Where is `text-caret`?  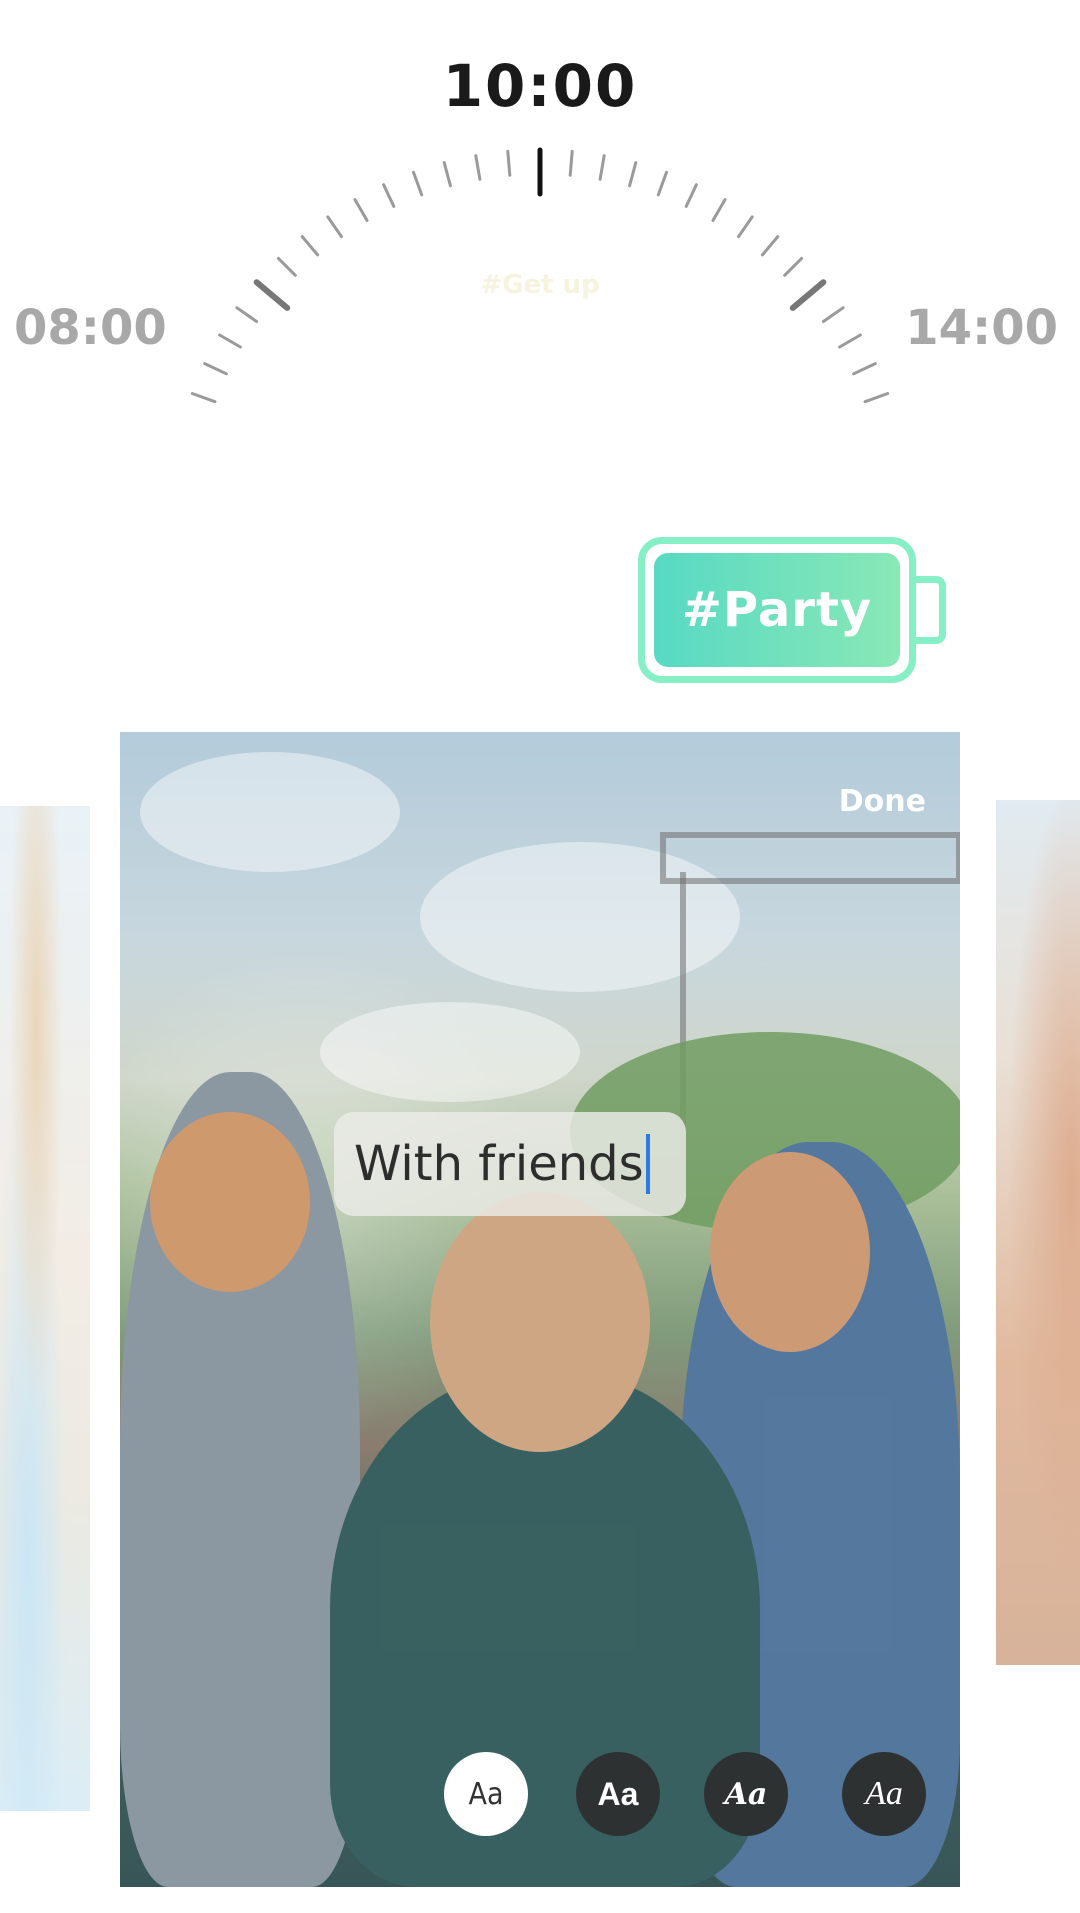
text-caret is located at coordinates (647, 1164).